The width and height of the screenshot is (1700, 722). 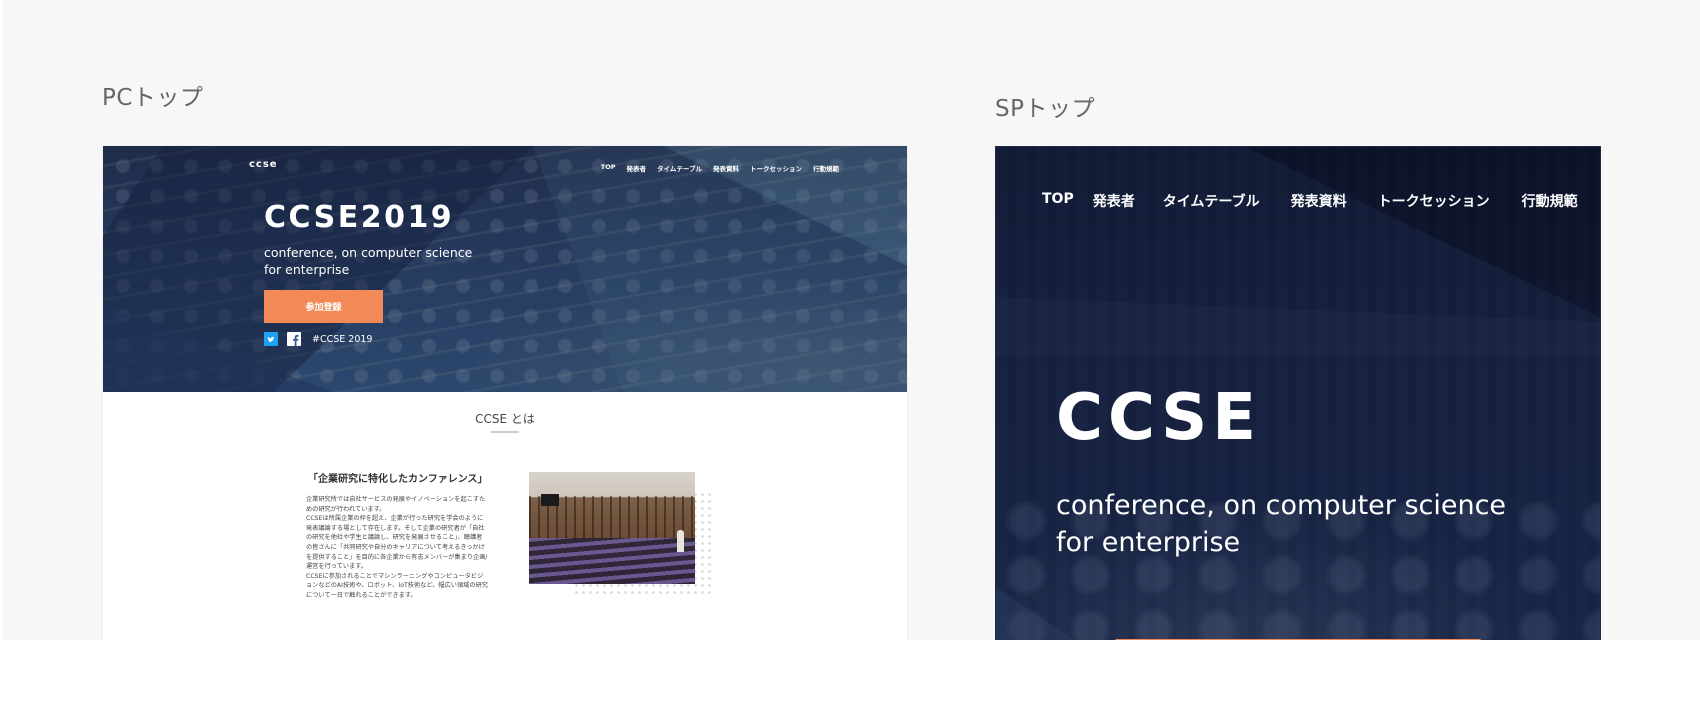 I want to click on photo-audience, so click(x=612, y=561).